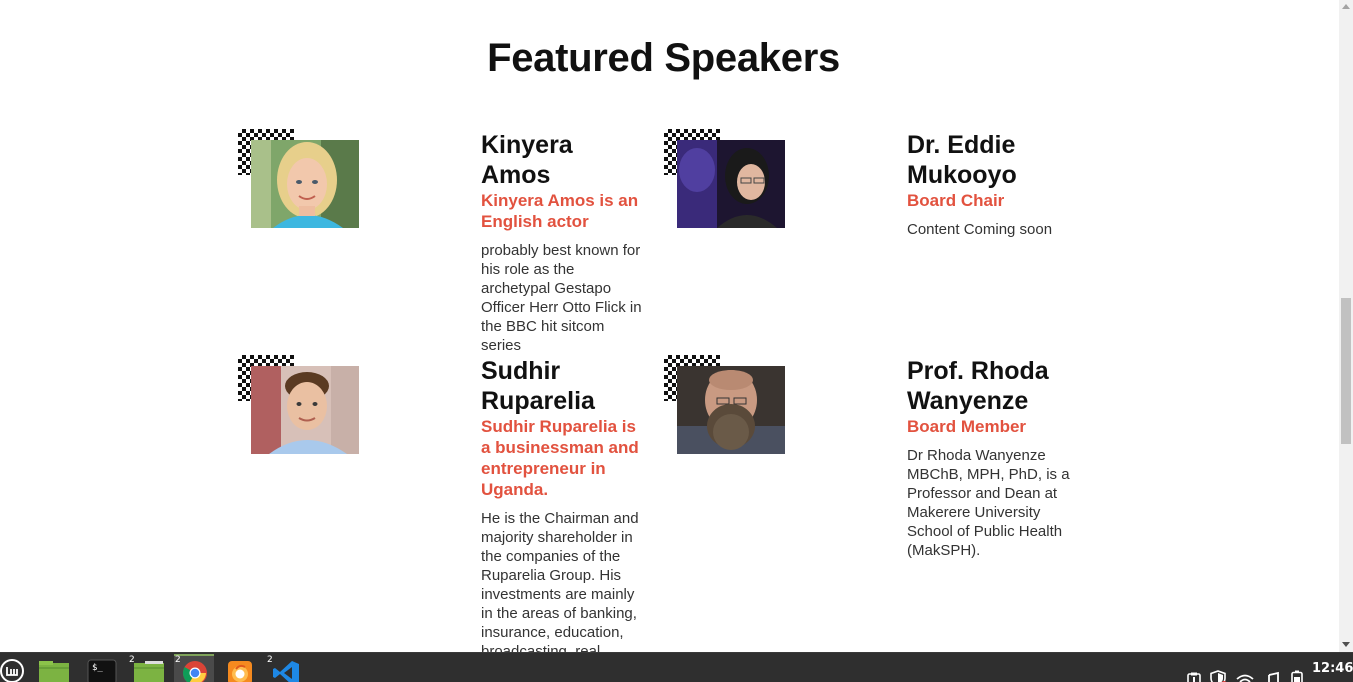 This screenshot has height=682, width=1353. I want to click on clock: 12:46, so click(1332, 668).